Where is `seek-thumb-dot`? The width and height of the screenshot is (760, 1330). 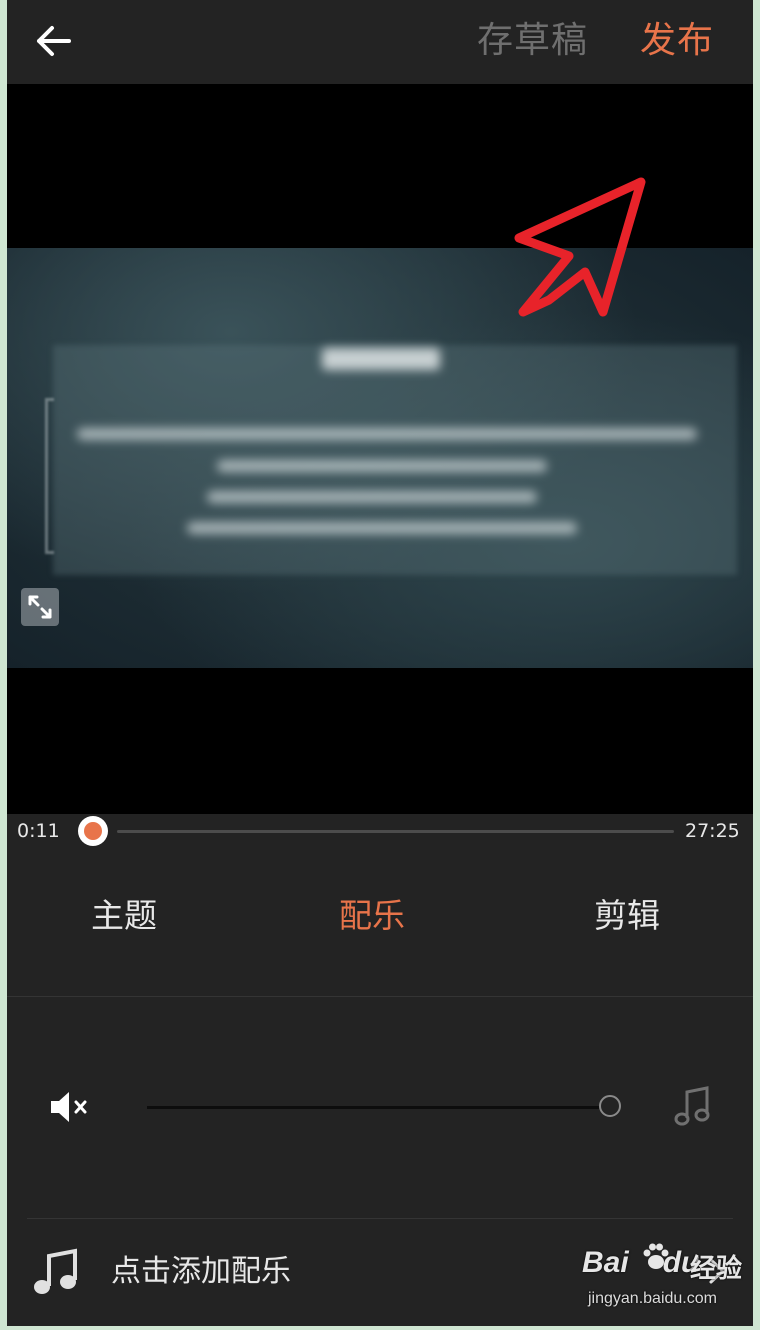 seek-thumb-dot is located at coordinates (93, 831).